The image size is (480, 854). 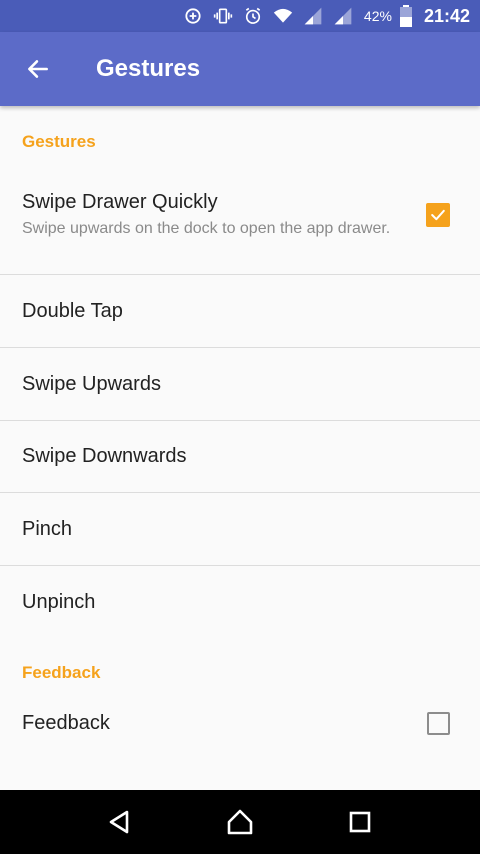 I want to click on pref-swipe-upwards: Swipe Upwards, so click(x=240, y=384).